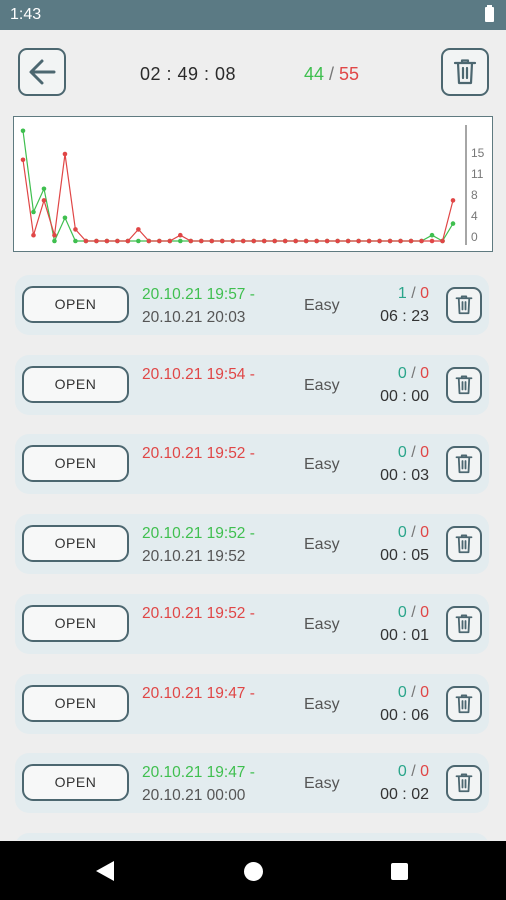 This screenshot has height=900, width=506. Describe the element at coordinates (252, 464) in the screenshot. I see `session-row: OPEN 20.10.21 19:52 - Easy 0 / 0 00 : 03` at that location.